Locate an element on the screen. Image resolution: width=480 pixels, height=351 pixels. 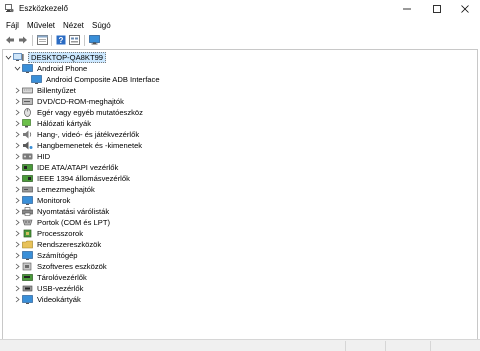
display-adapter-icon is located at coordinates (27, 299).